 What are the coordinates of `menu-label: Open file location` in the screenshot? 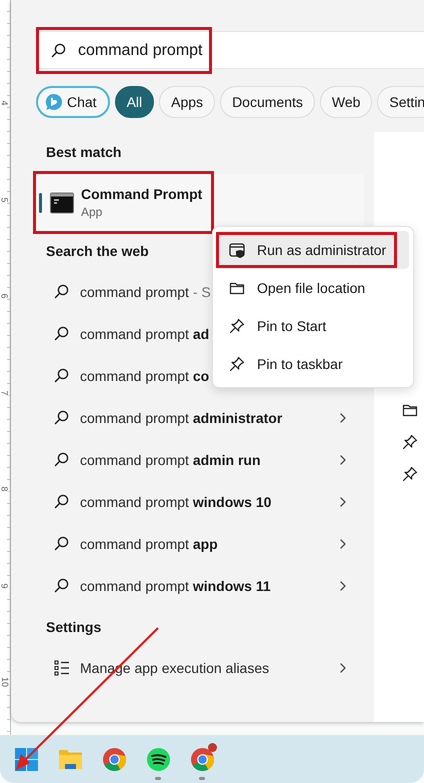 It's located at (311, 288).